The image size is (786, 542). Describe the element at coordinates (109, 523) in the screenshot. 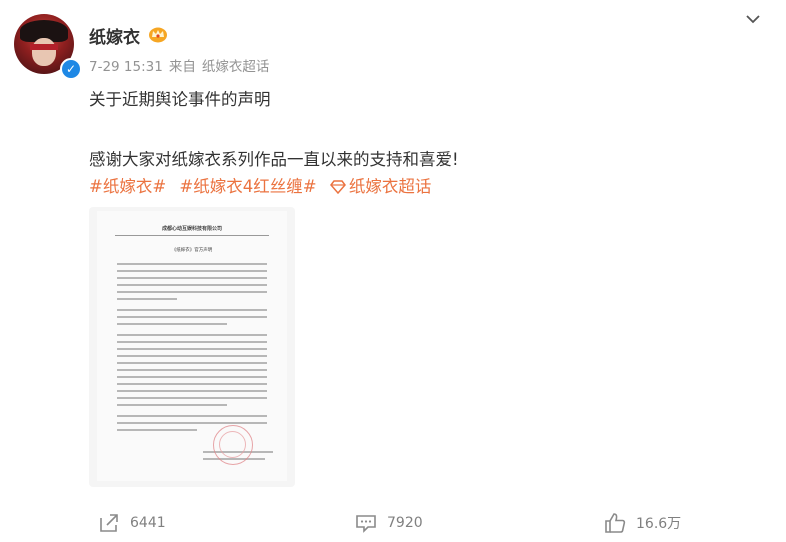

I see `share-icon` at that location.